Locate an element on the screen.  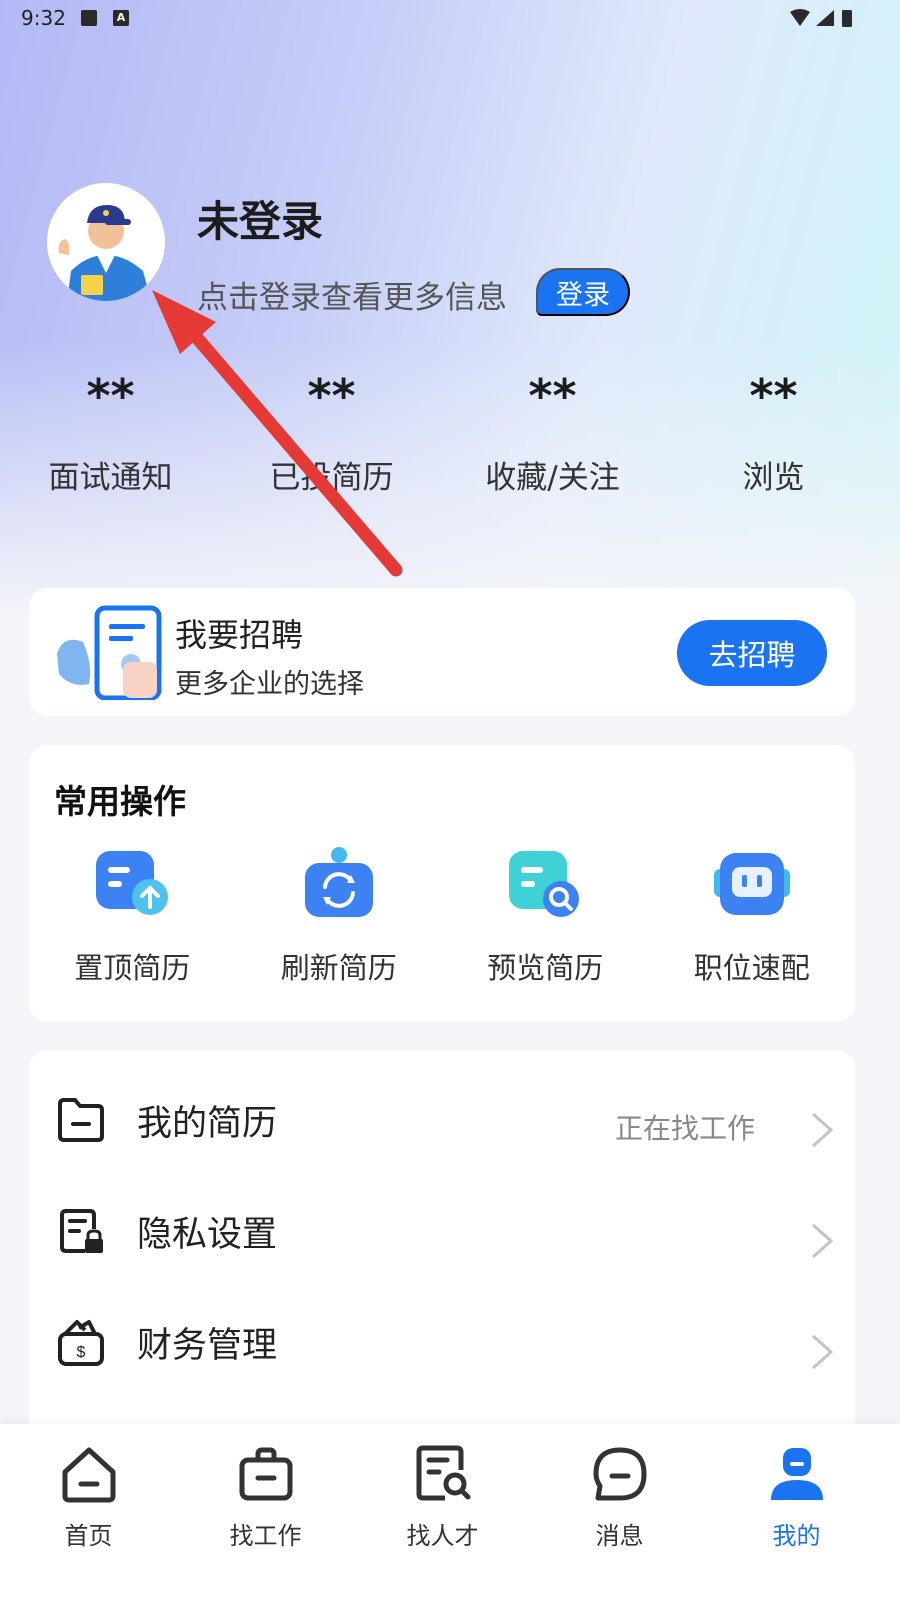
op-pin-resume: 置顶简历 is located at coordinates (132, 916).